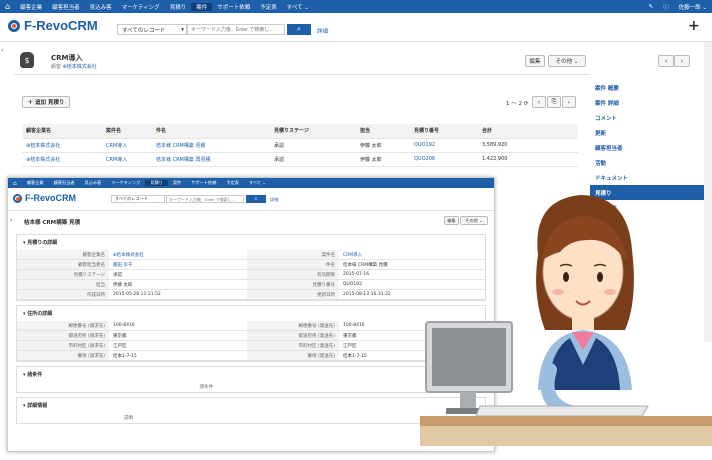 This screenshot has height=460, width=712. What do you see at coordinates (52, 223) in the screenshot?
I see `inset-record-title: 桔本様 CRM構築 見積` at bounding box center [52, 223].